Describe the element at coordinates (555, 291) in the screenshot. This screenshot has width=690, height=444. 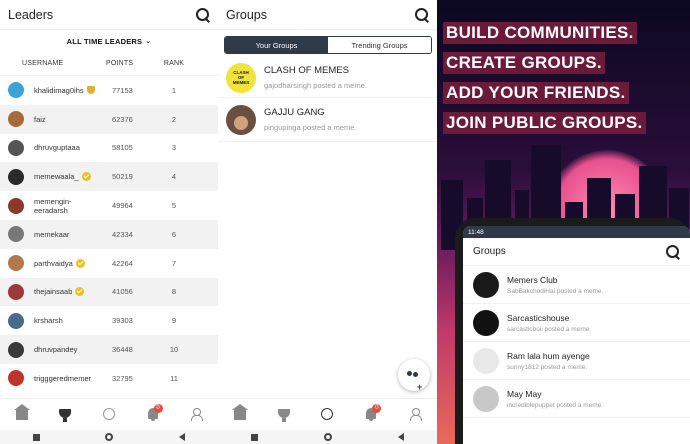
I see `group-activity: SabBakchodiHai posted a meme.` at that location.